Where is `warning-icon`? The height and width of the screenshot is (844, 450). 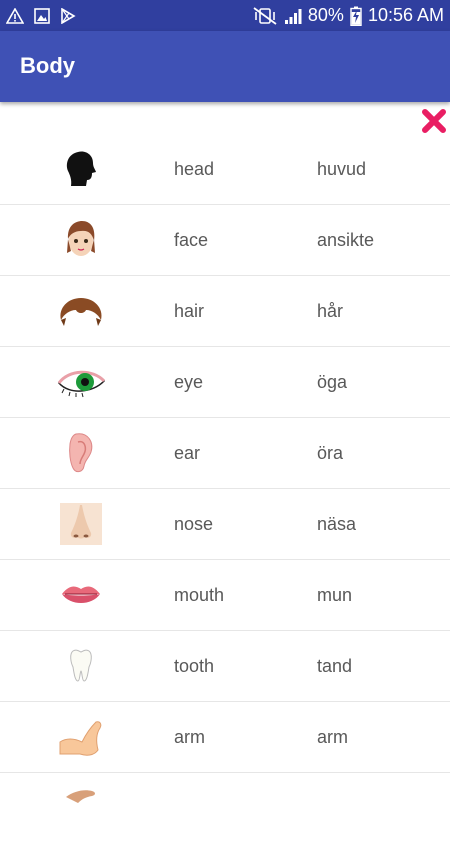 warning-icon is located at coordinates (15, 15).